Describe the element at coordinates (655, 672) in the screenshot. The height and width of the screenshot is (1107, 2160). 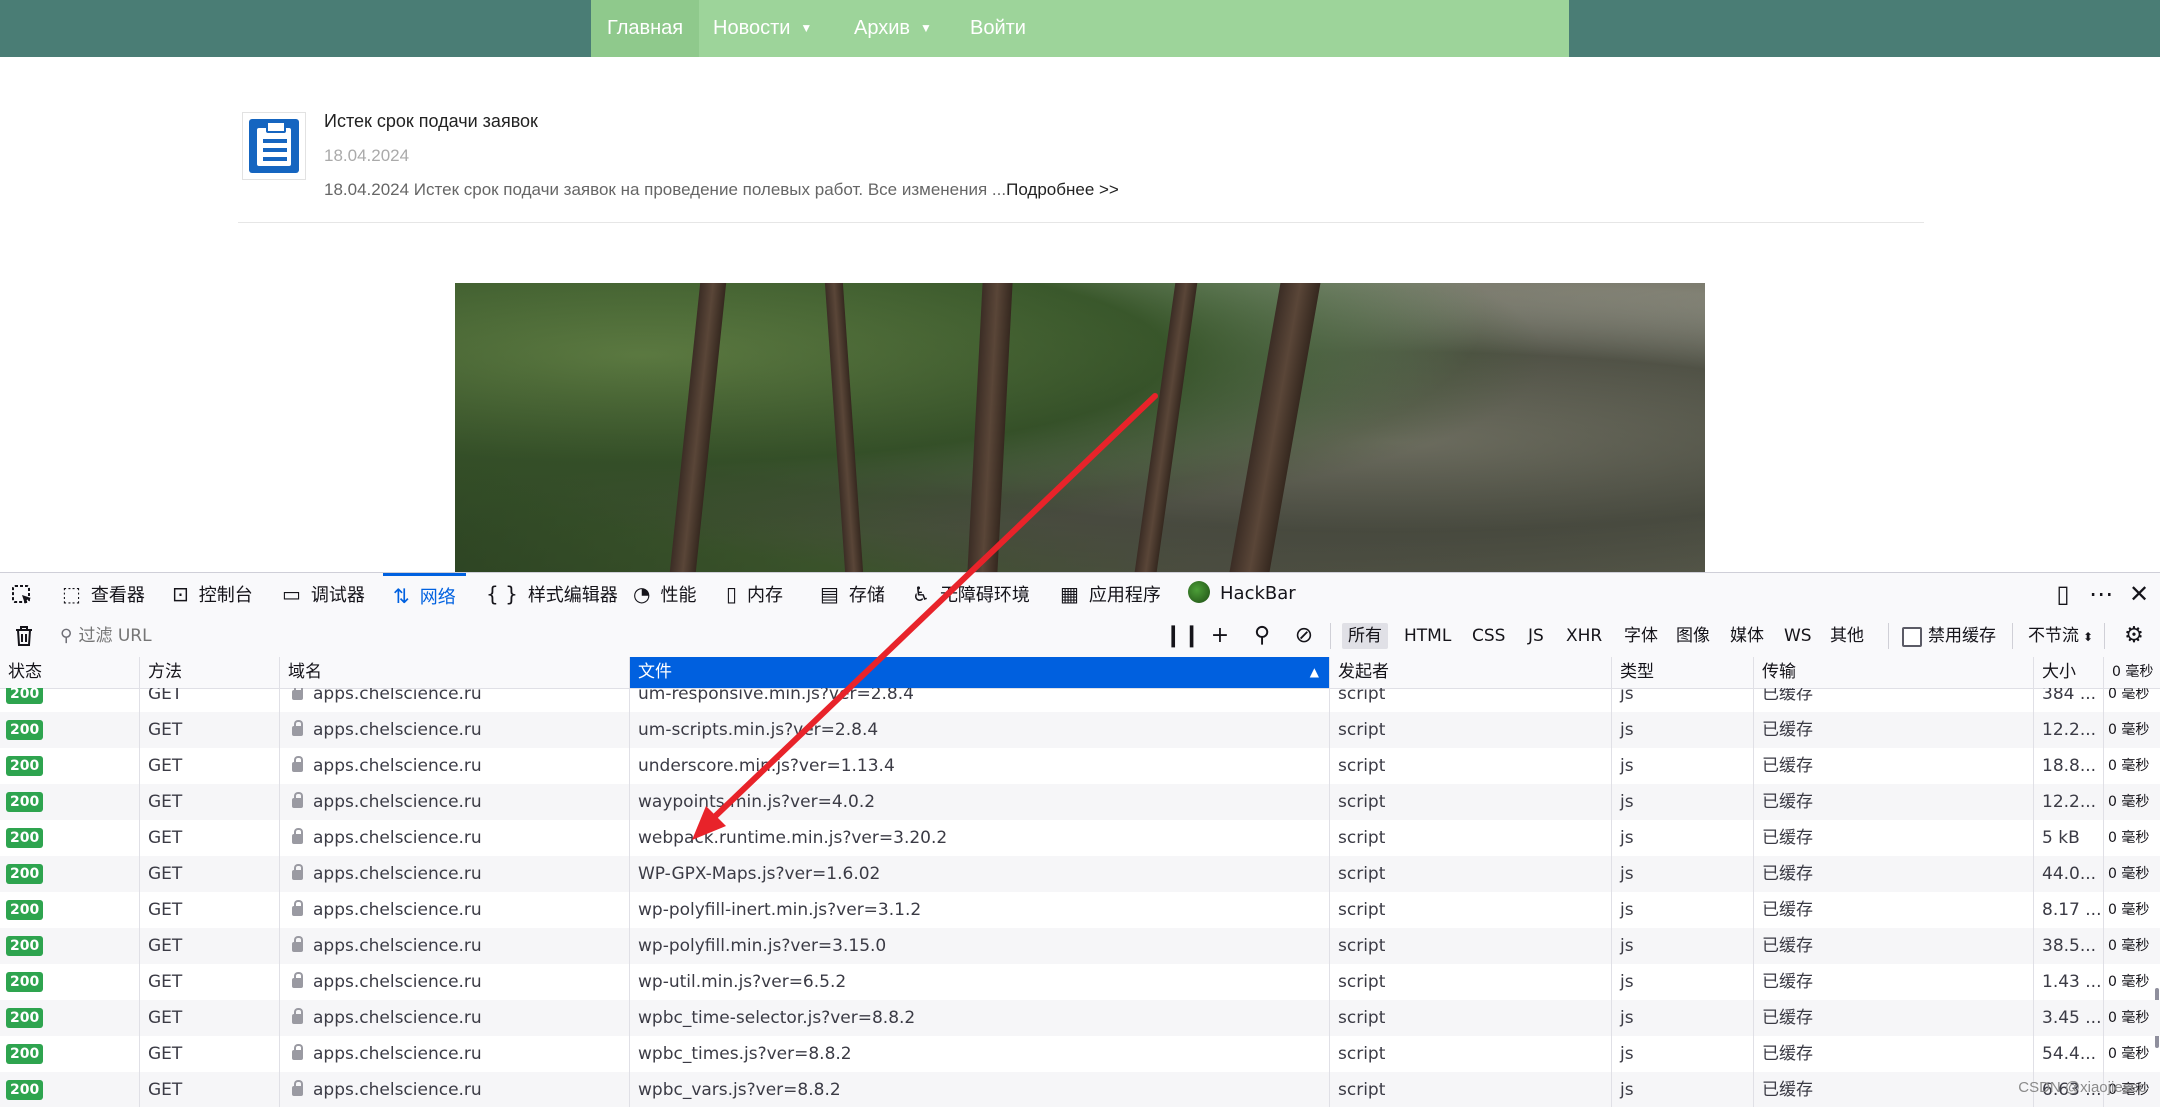
I see `column-header-label: 文件` at that location.